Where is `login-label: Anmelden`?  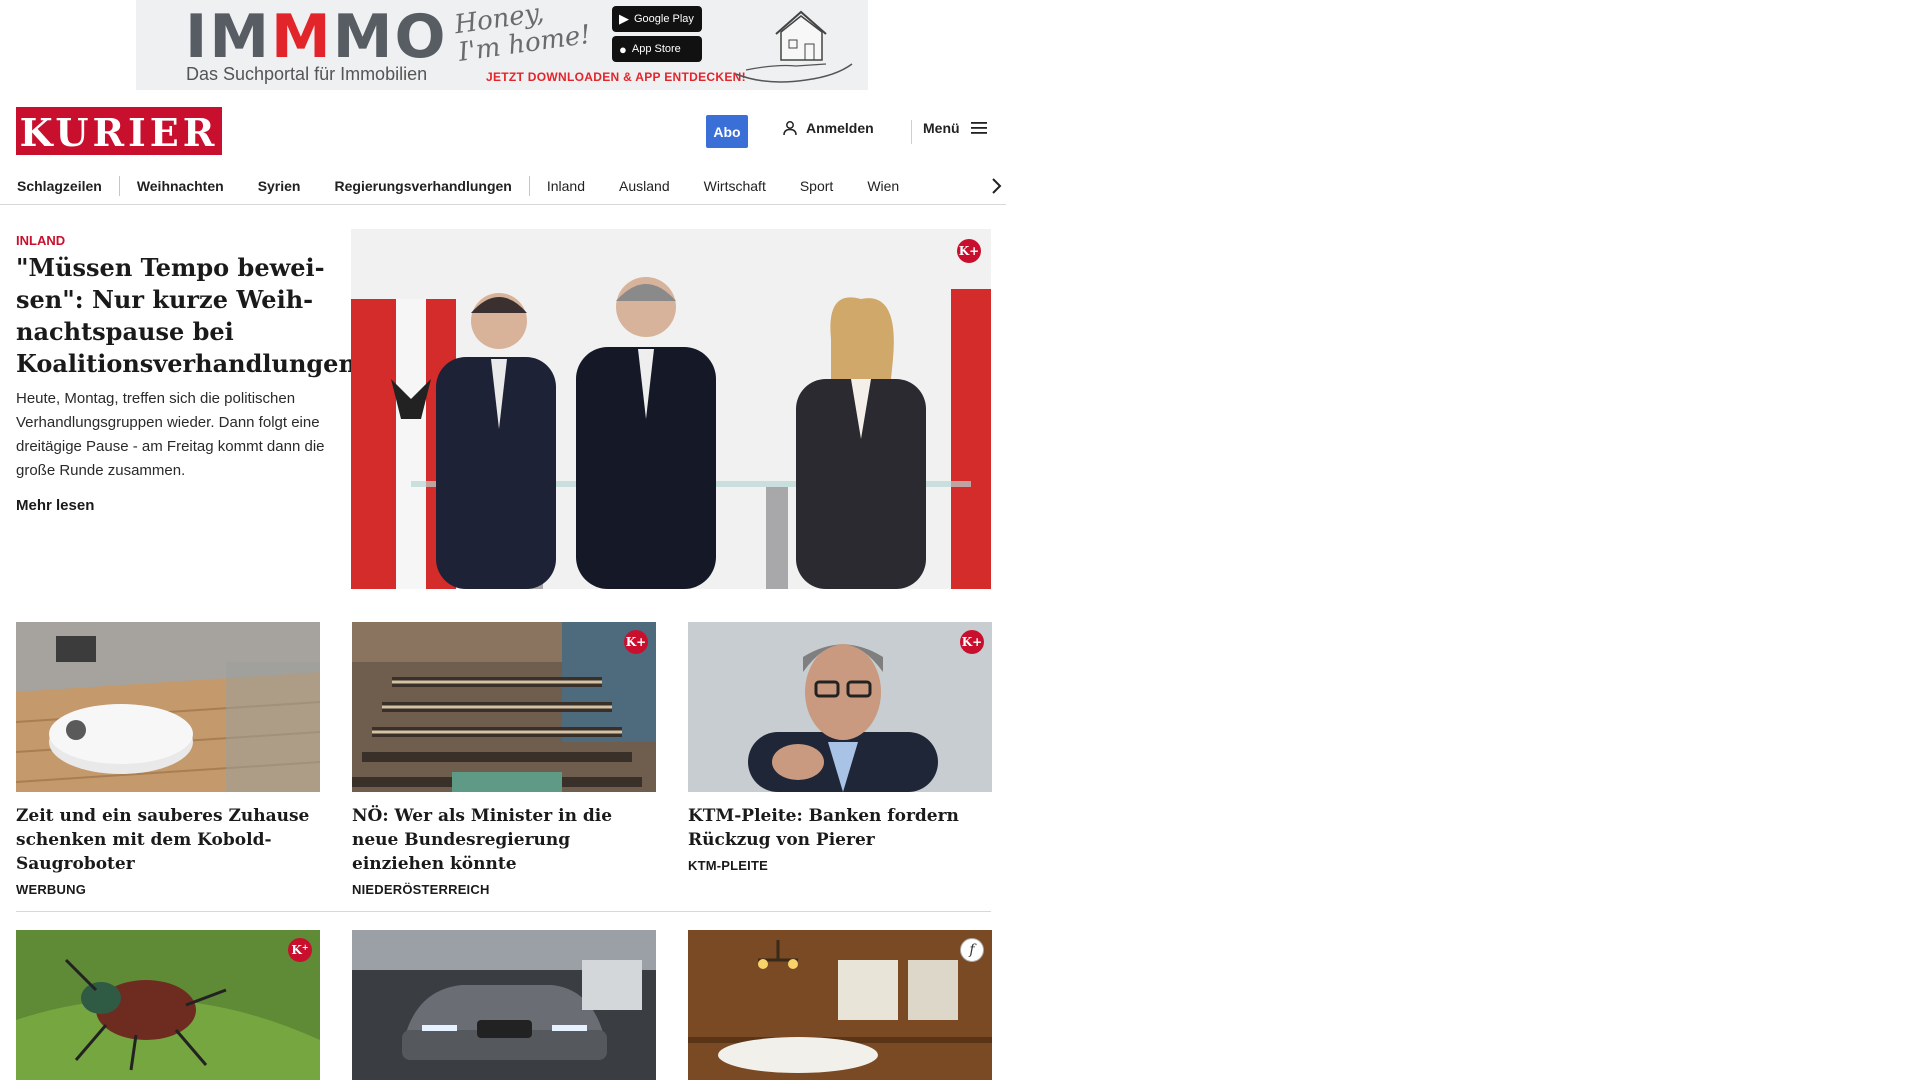 login-label: Anmelden is located at coordinates (840, 128).